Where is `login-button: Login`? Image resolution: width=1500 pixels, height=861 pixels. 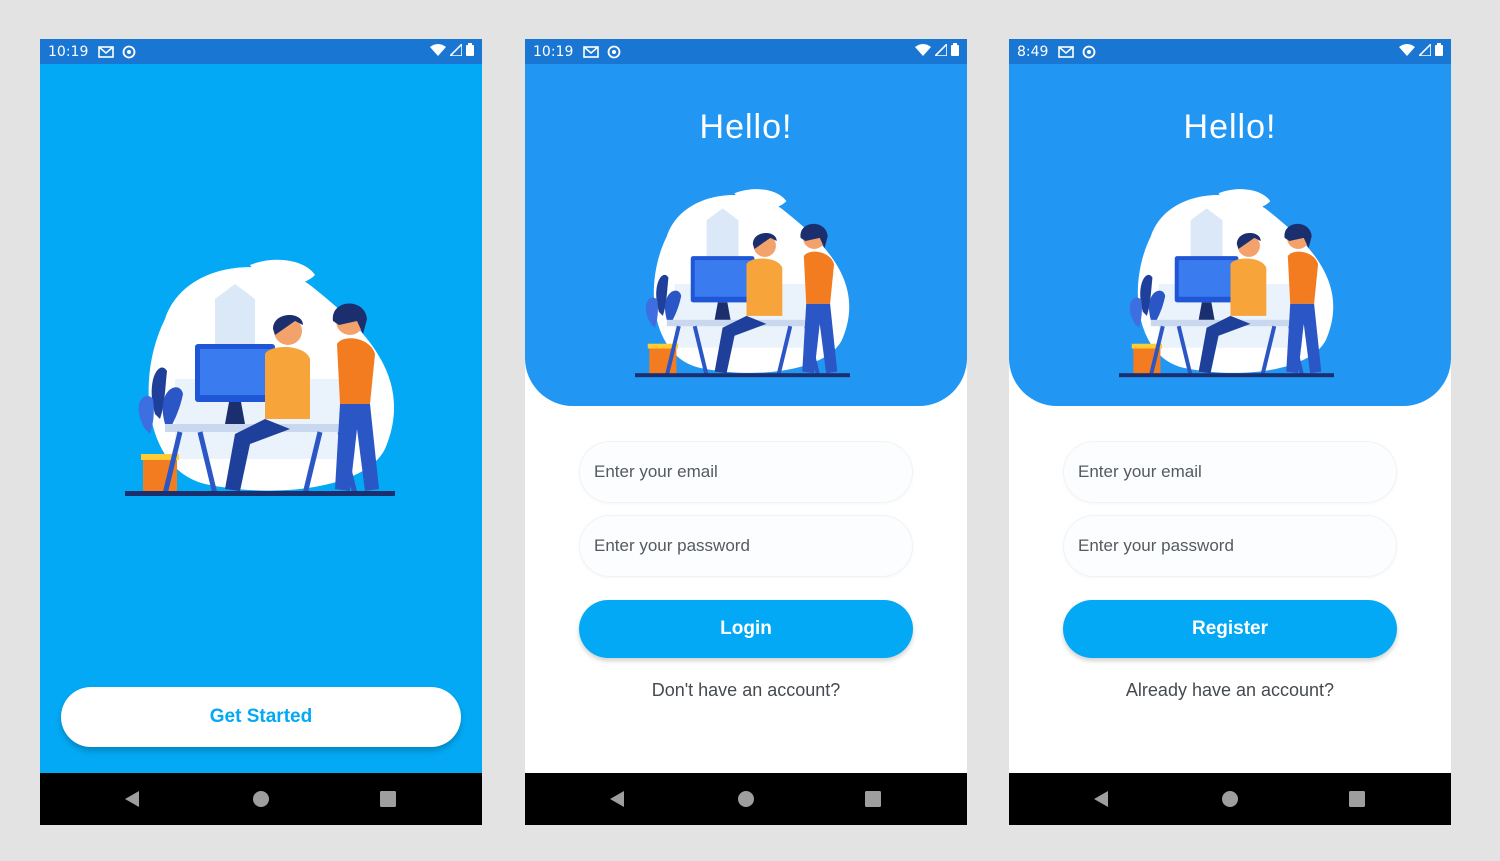 login-button: Login is located at coordinates (746, 629).